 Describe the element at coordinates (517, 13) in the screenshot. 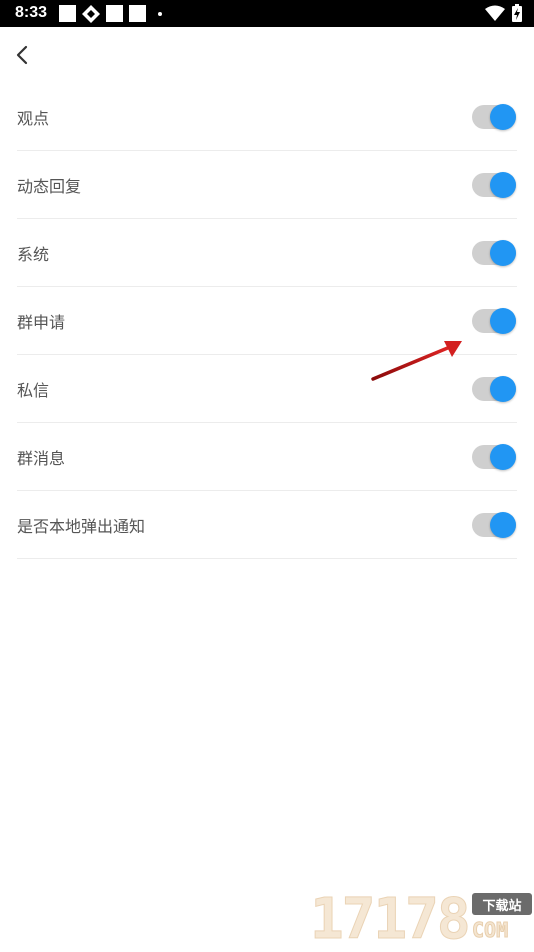

I see `battery-charging-icon` at that location.